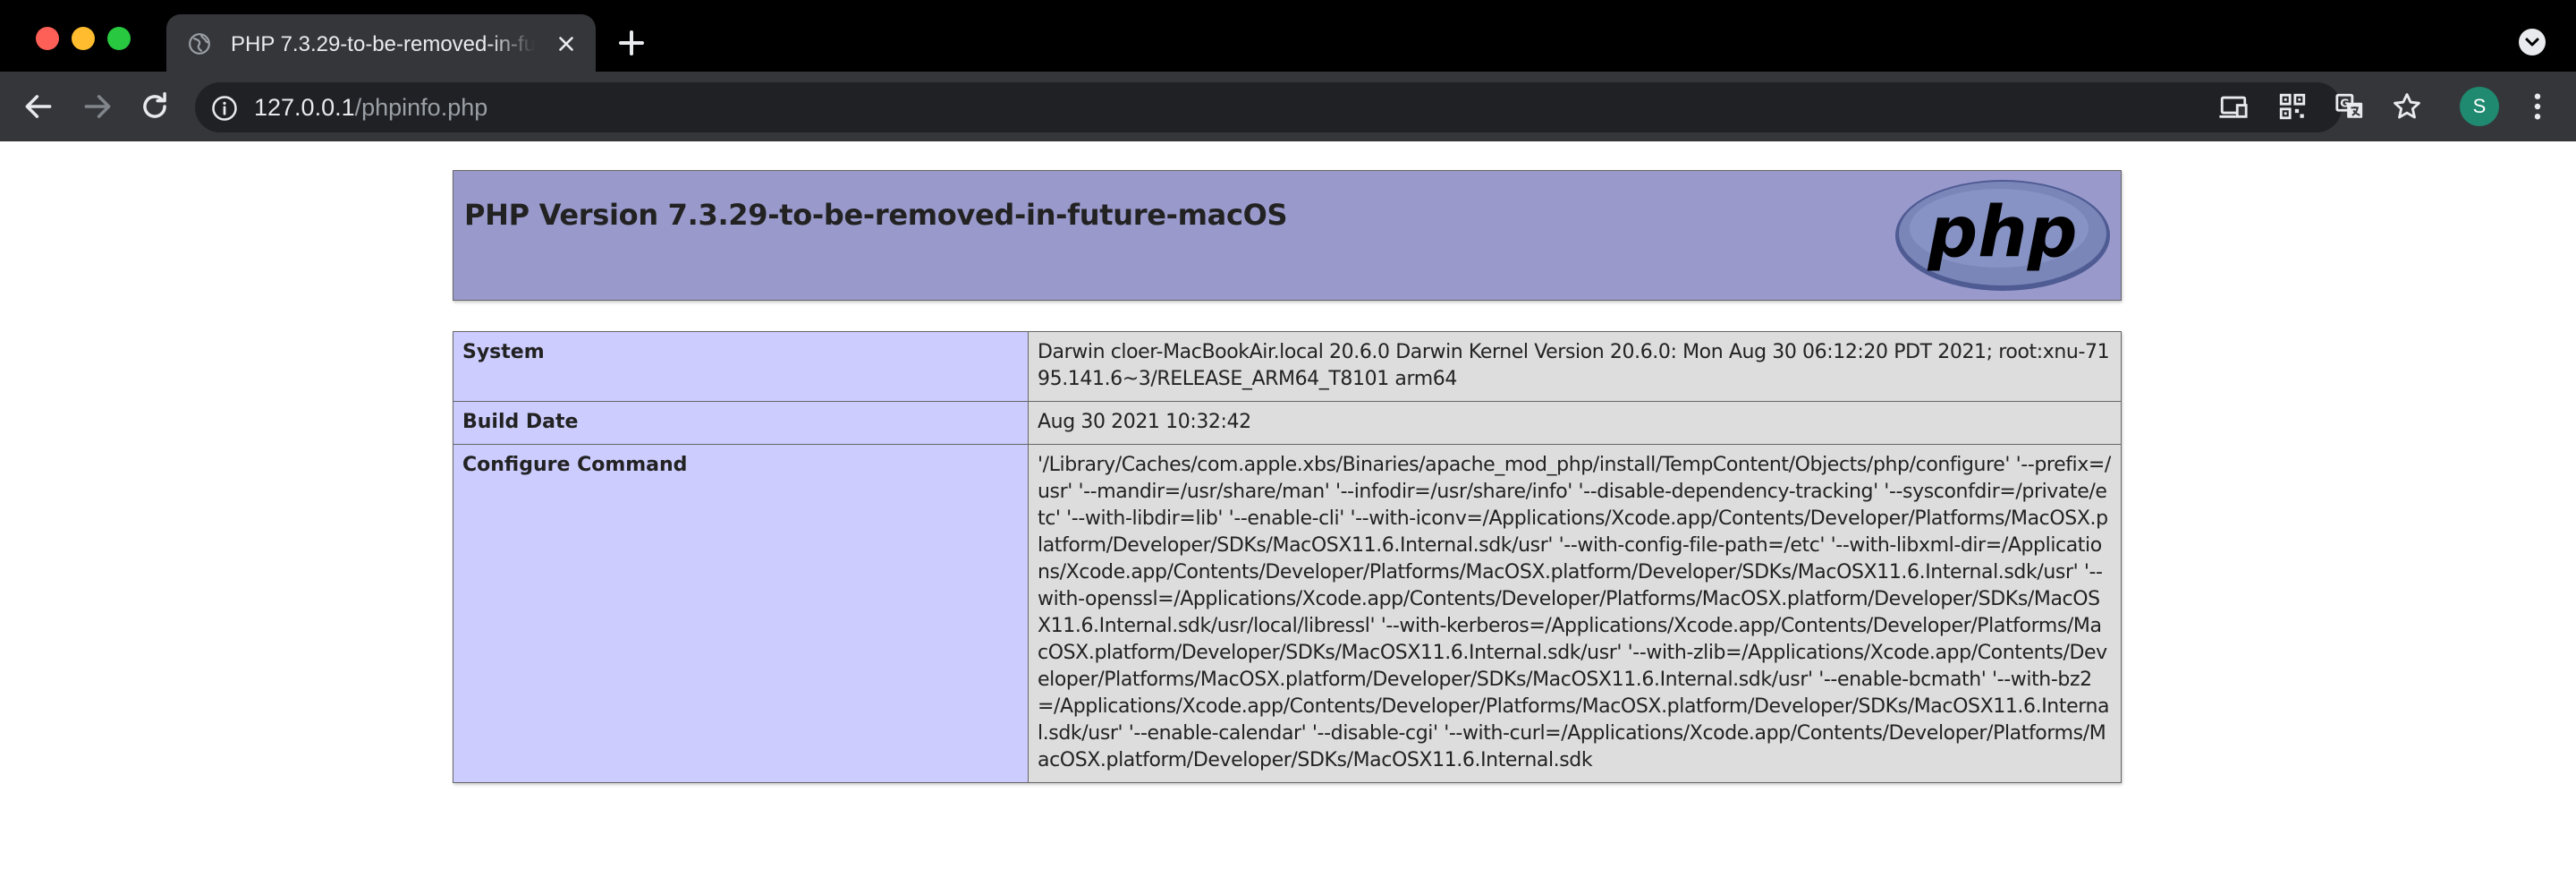 The image size is (2576, 886). What do you see at coordinates (2349, 106) in the screenshot?
I see `translate-icon: G` at bounding box center [2349, 106].